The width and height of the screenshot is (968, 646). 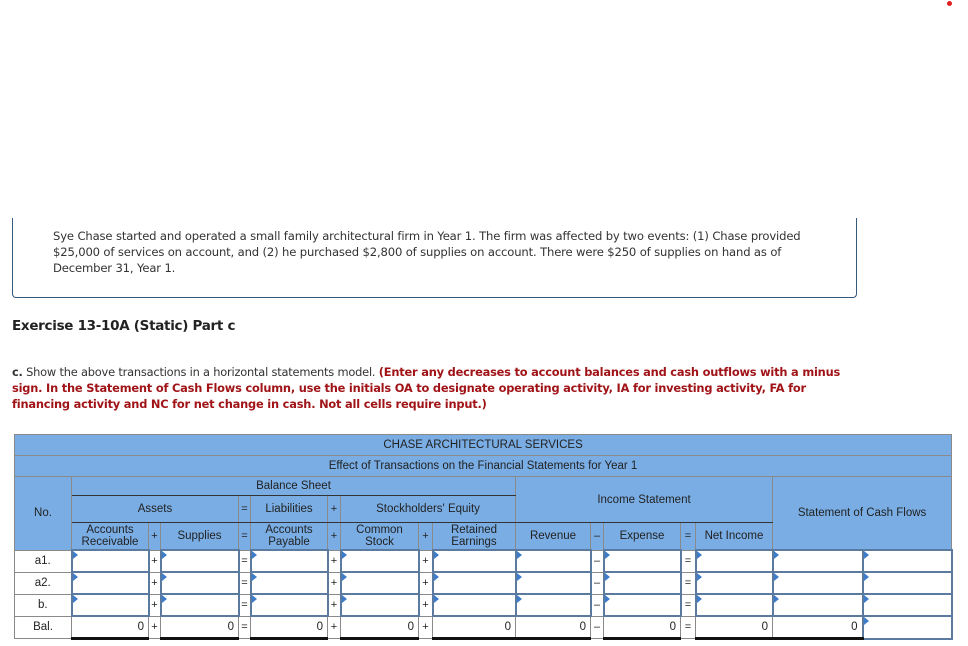 I want to click on supplies-header: Supplies, so click(x=199, y=536).